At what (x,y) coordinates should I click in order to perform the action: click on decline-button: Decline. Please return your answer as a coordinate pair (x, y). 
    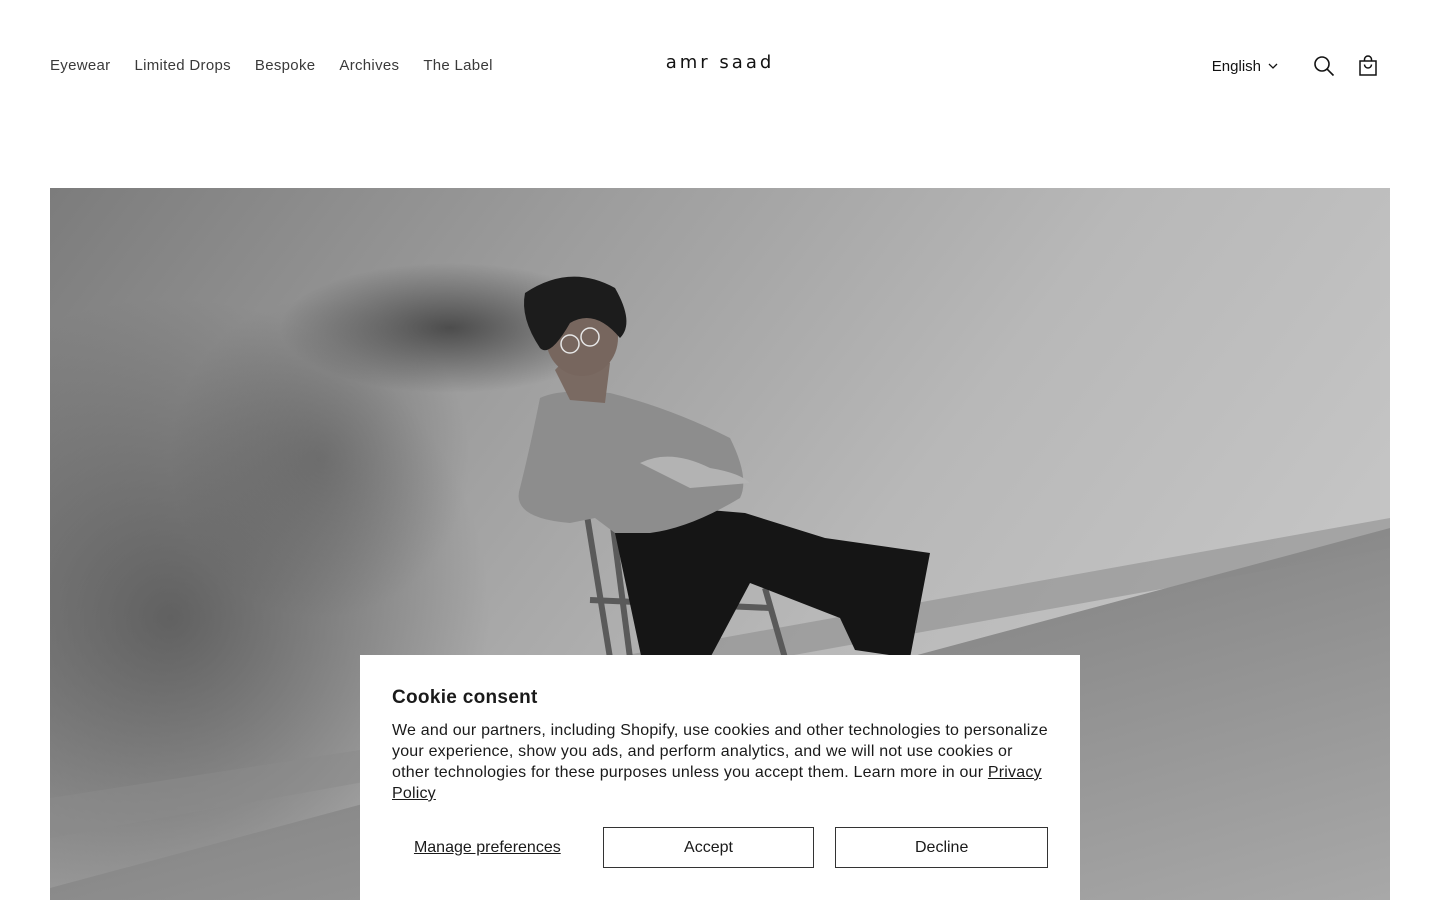
    Looking at the image, I should click on (941, 847).